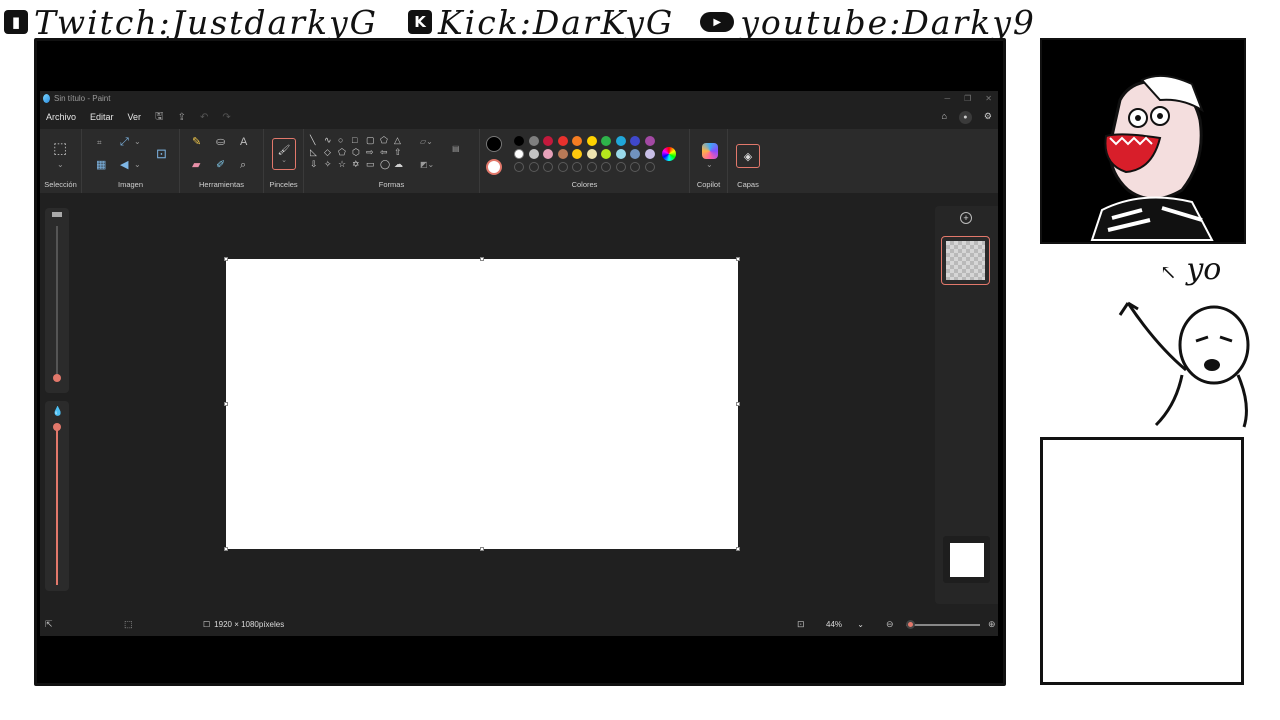 The image size is (1280, 720). Describe the element at coordinates (316, 164) in the screenshot. I see `arrow-down-shape-icon: ⇩` at that location.